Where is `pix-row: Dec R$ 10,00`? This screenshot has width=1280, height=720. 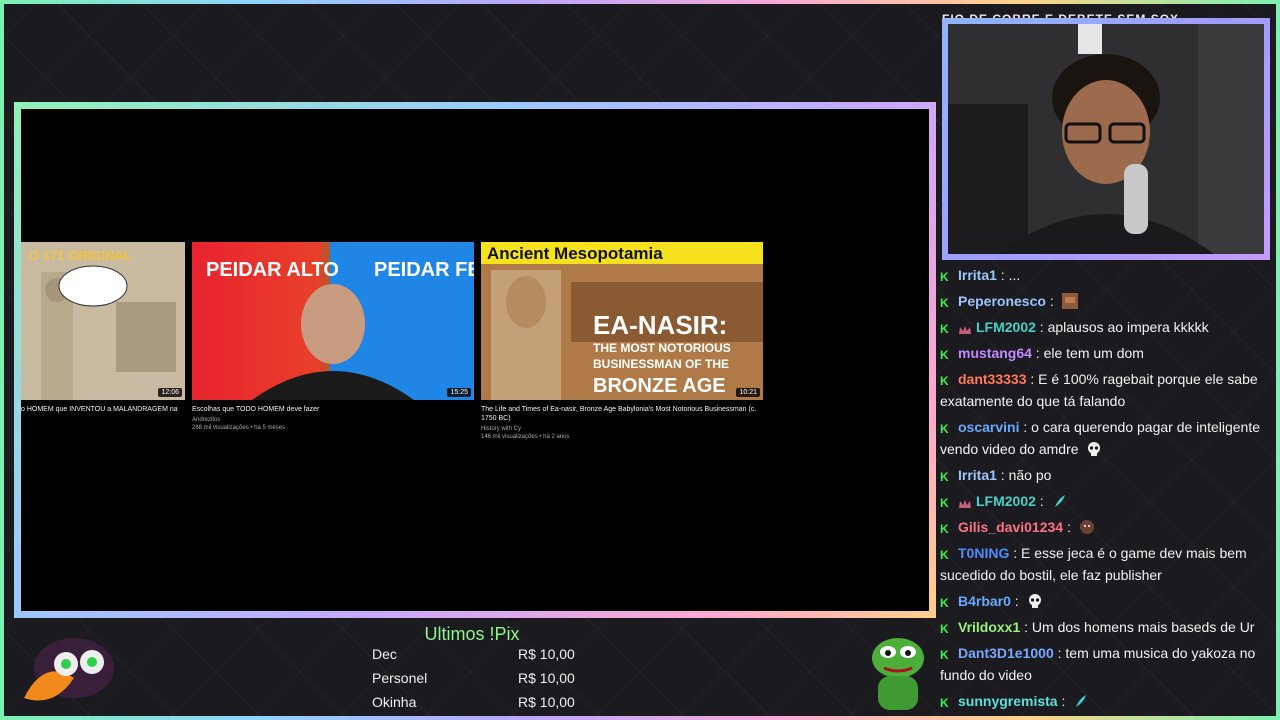
pix-row: Dec R$ 10,00 is located at coordinates (477, 654).